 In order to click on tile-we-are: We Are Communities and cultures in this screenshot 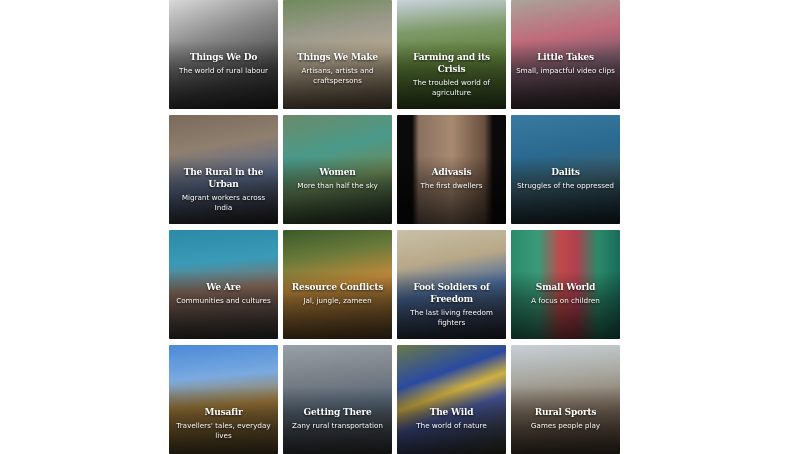, I will do `click(223, 284)`.